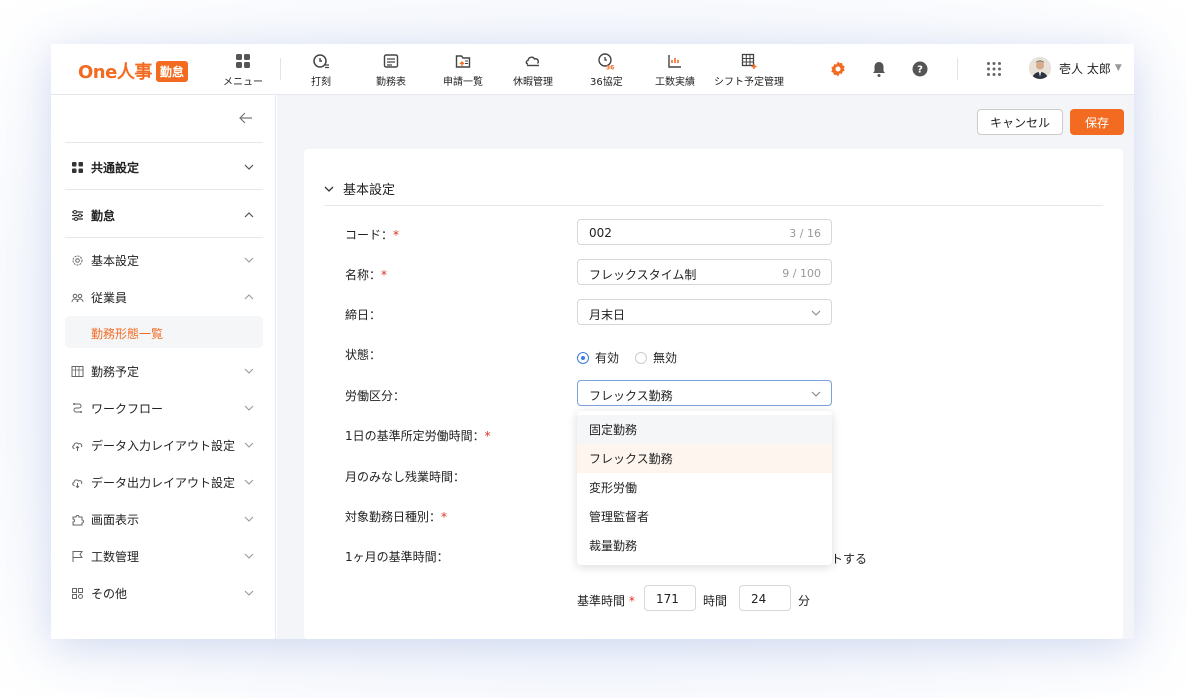 This screenshot has width=1186, height=698. I want to click on save-button: 保存, so click(1097, 122).